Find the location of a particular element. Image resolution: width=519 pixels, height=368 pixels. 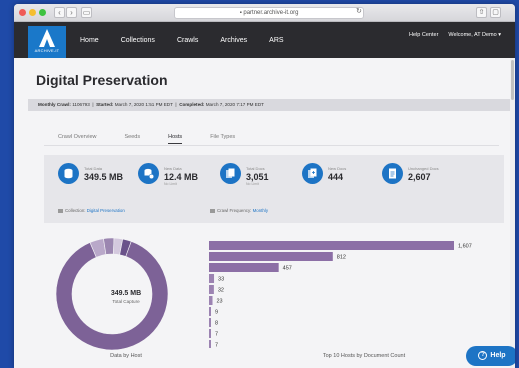

collection-info: Collection: Digital Preservation is located at coordinates (91, 210).